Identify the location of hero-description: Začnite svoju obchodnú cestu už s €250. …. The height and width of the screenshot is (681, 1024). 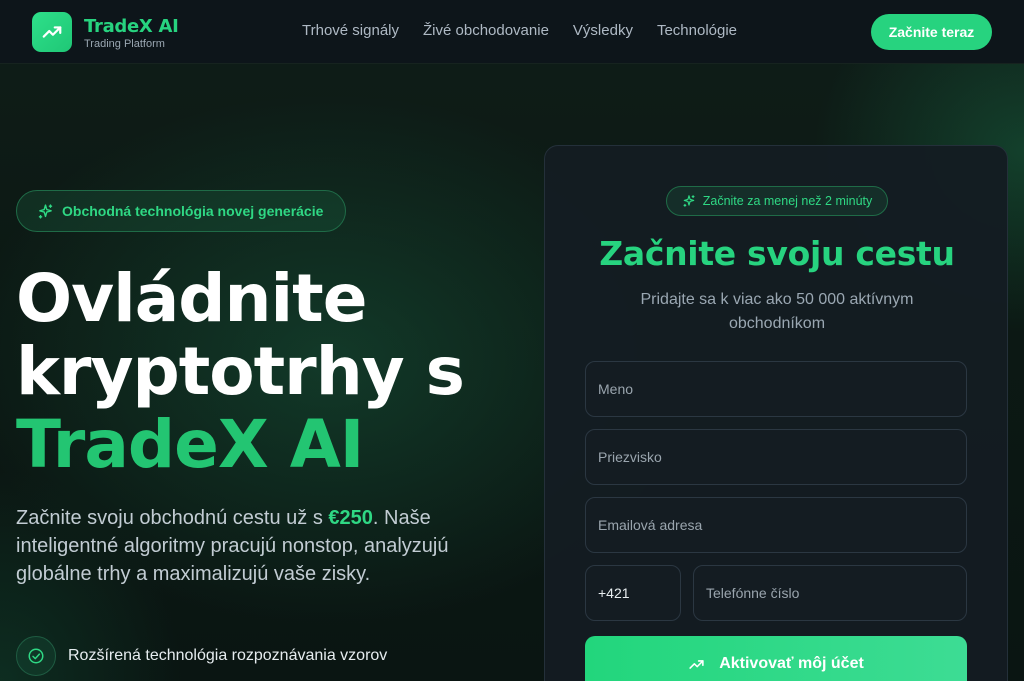
(261, 546).